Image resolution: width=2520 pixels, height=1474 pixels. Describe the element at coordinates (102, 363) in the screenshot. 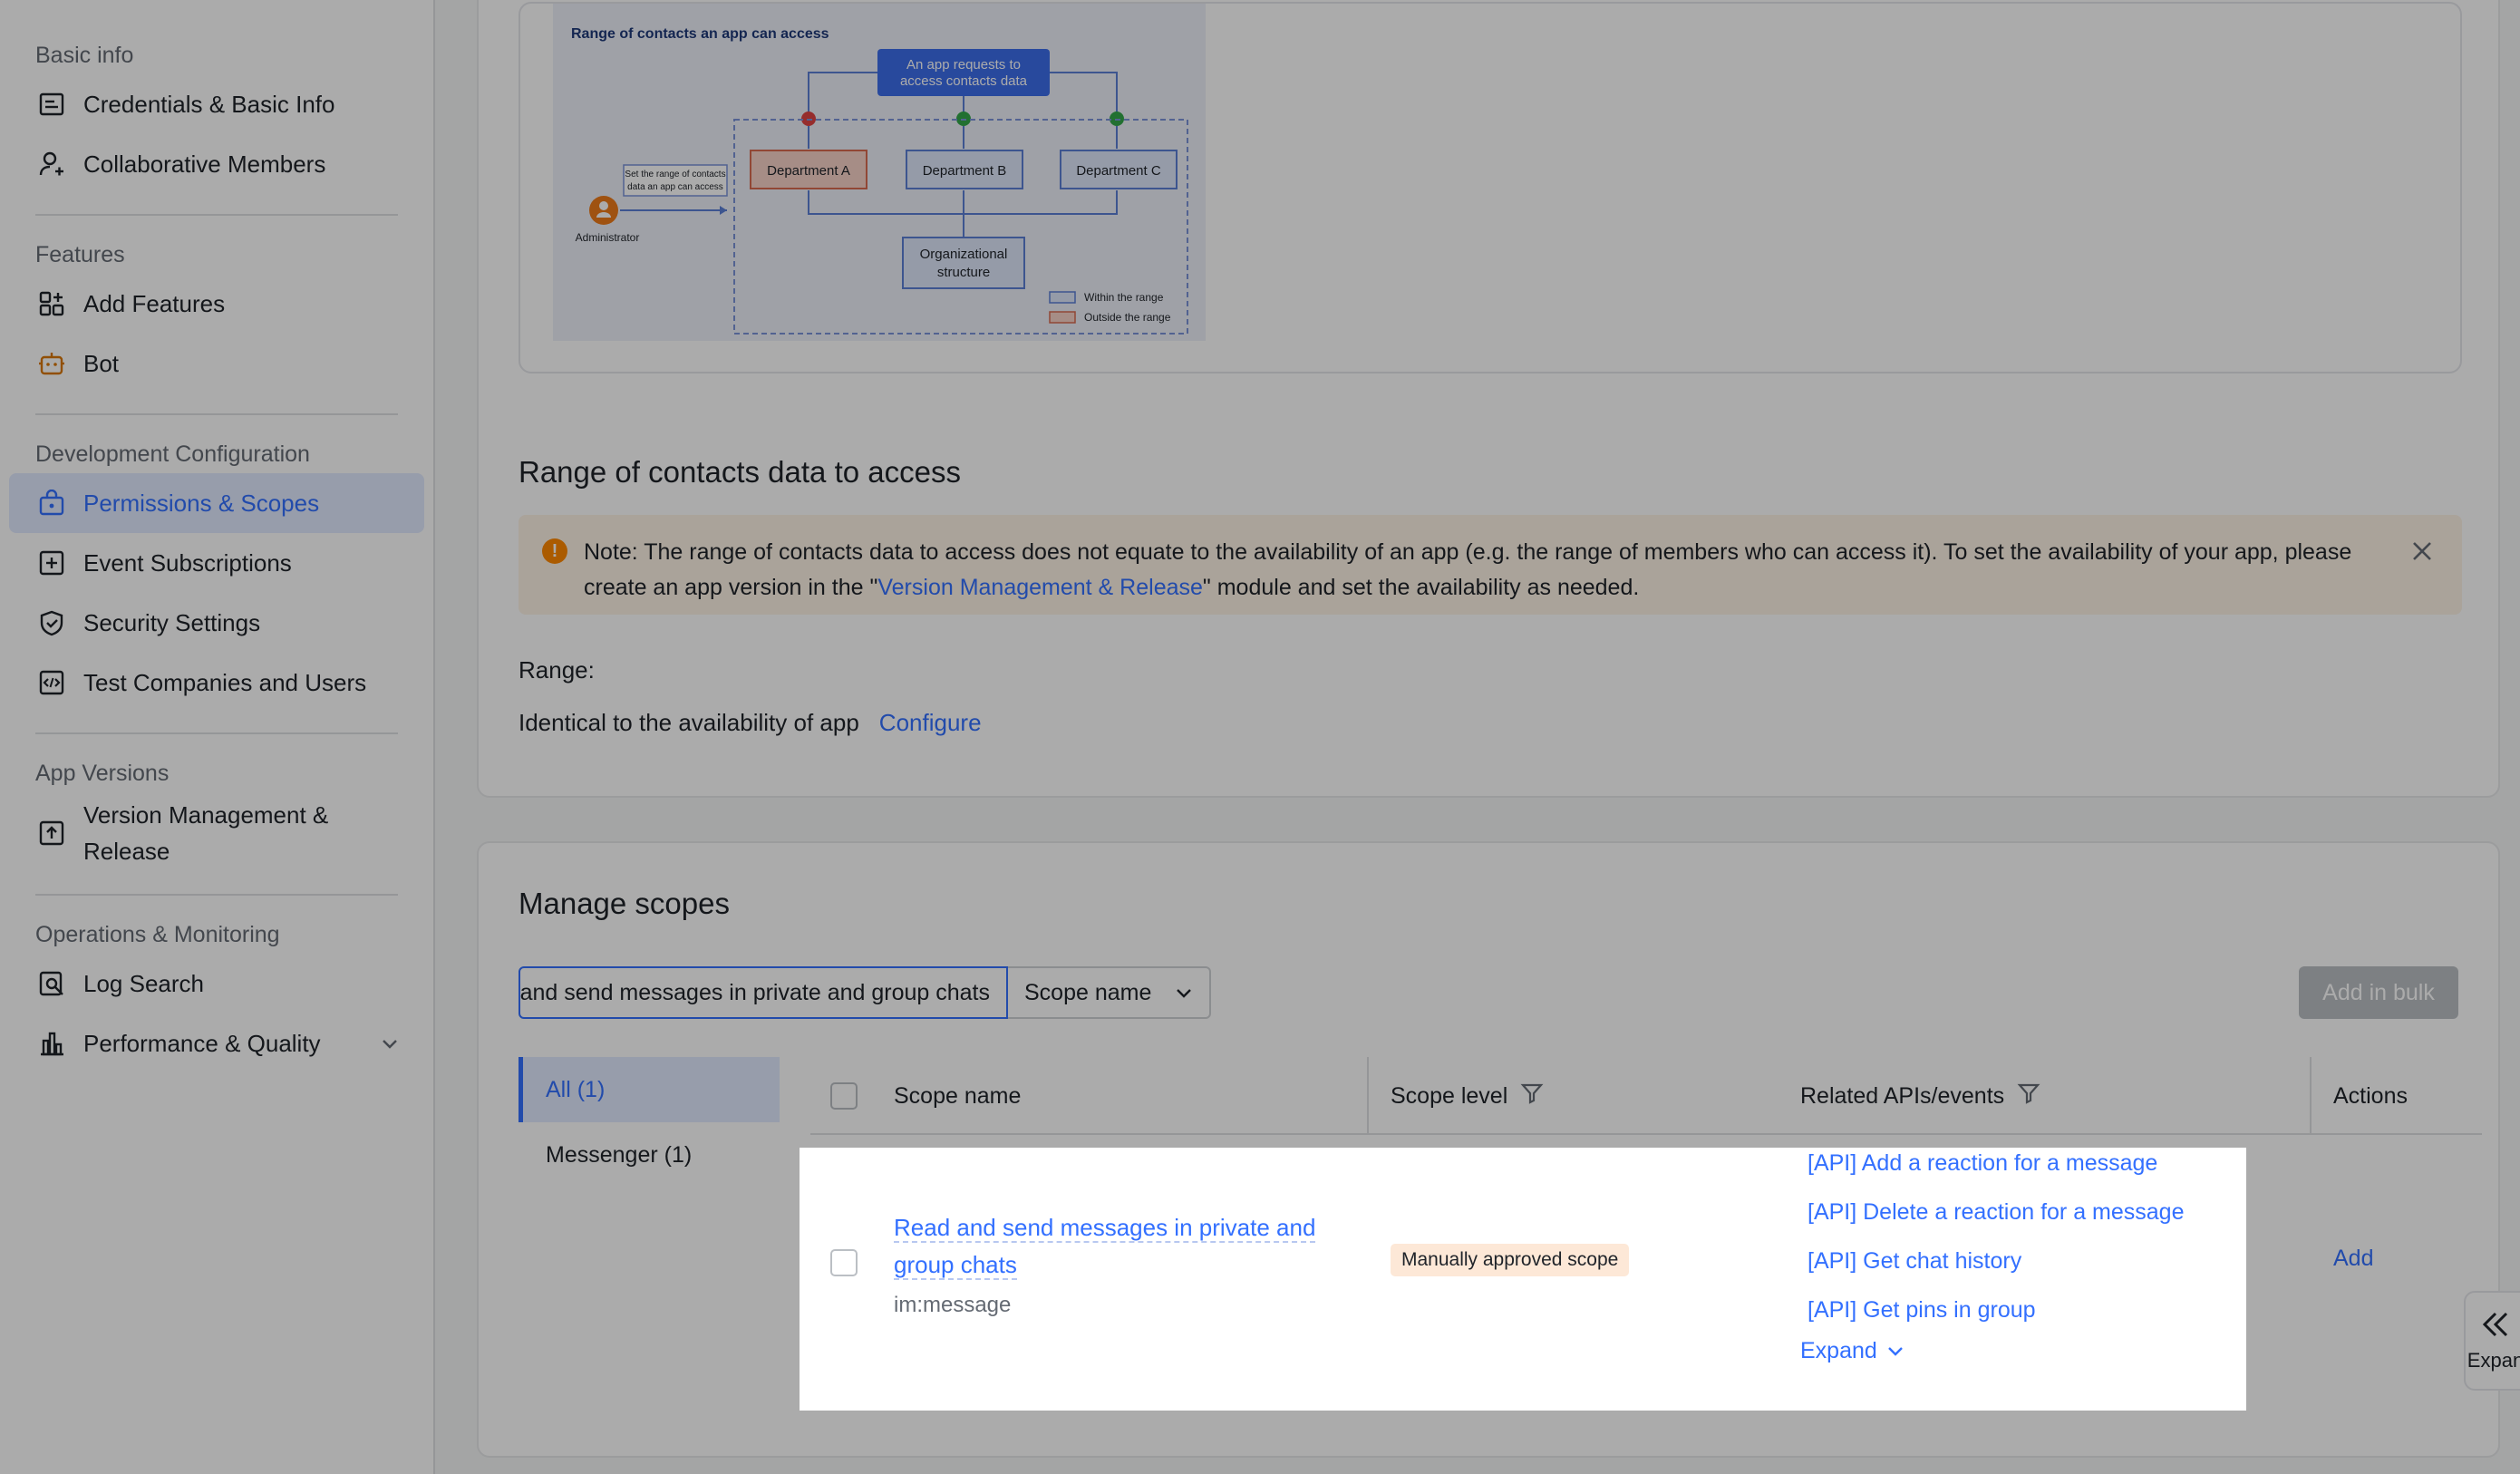

I see `sidebar-item-label: Bot` at that location.